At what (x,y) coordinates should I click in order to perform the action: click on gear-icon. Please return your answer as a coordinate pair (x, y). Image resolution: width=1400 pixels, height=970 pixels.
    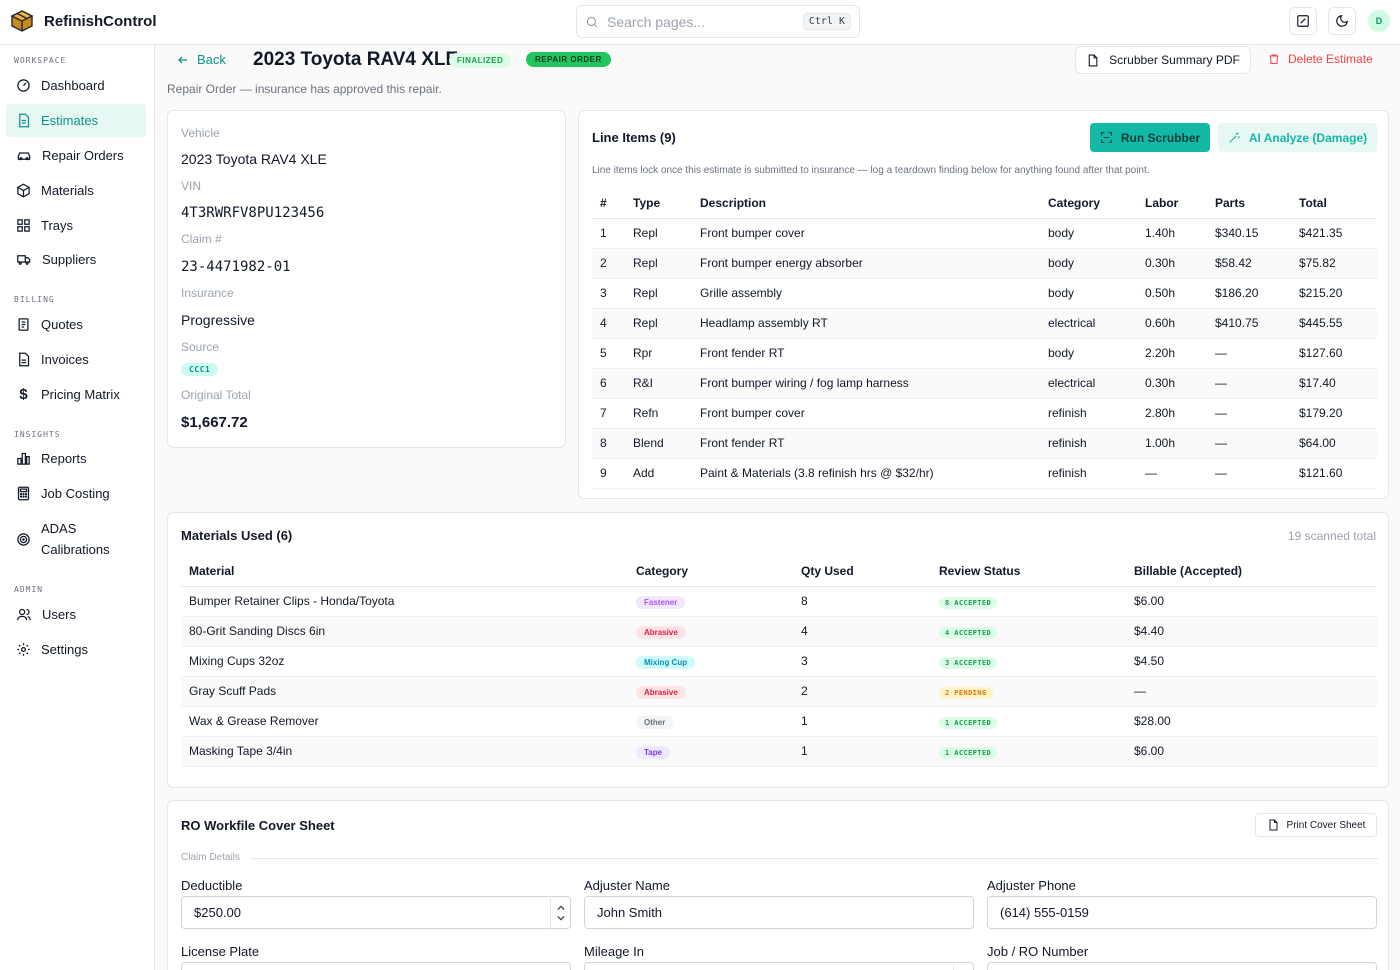
    Looking at the image, I should click on (23, 649).